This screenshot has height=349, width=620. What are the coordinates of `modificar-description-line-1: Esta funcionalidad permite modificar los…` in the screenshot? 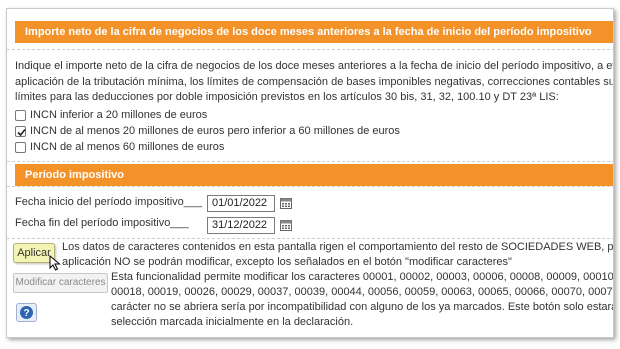 It's located at (362, 277).